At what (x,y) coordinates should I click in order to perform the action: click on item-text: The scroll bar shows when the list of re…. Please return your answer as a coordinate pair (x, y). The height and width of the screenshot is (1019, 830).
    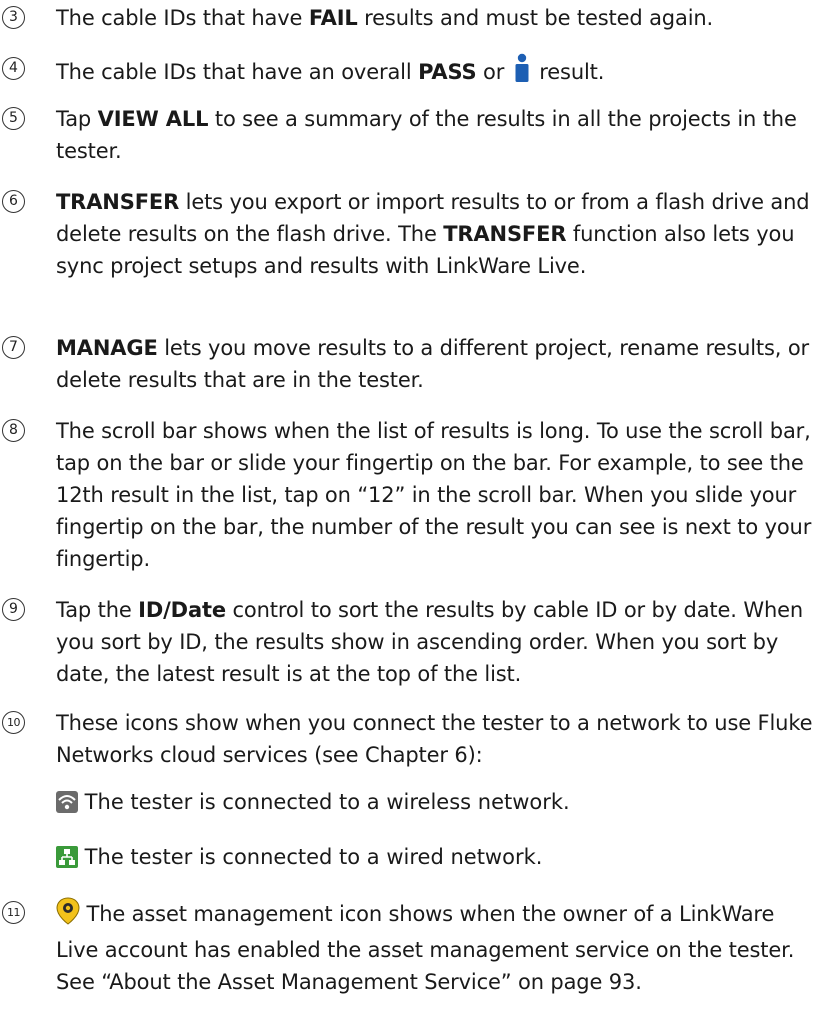
    Looking at the image, I should click on (434, 495).